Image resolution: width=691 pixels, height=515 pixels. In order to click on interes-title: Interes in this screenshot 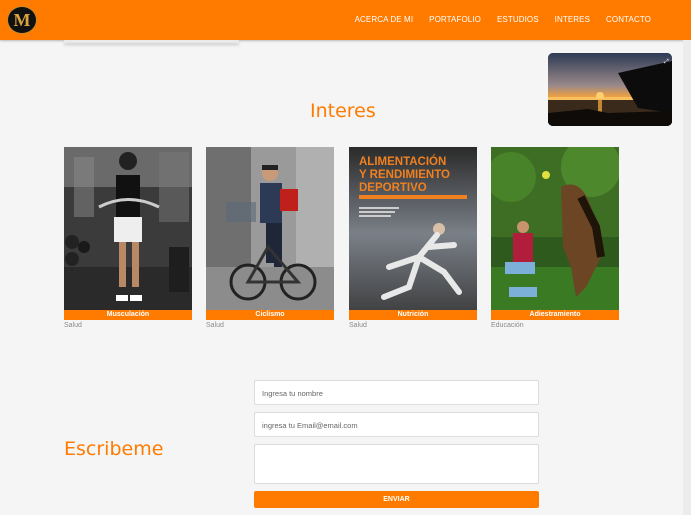, I will do `click(343, 110)`.